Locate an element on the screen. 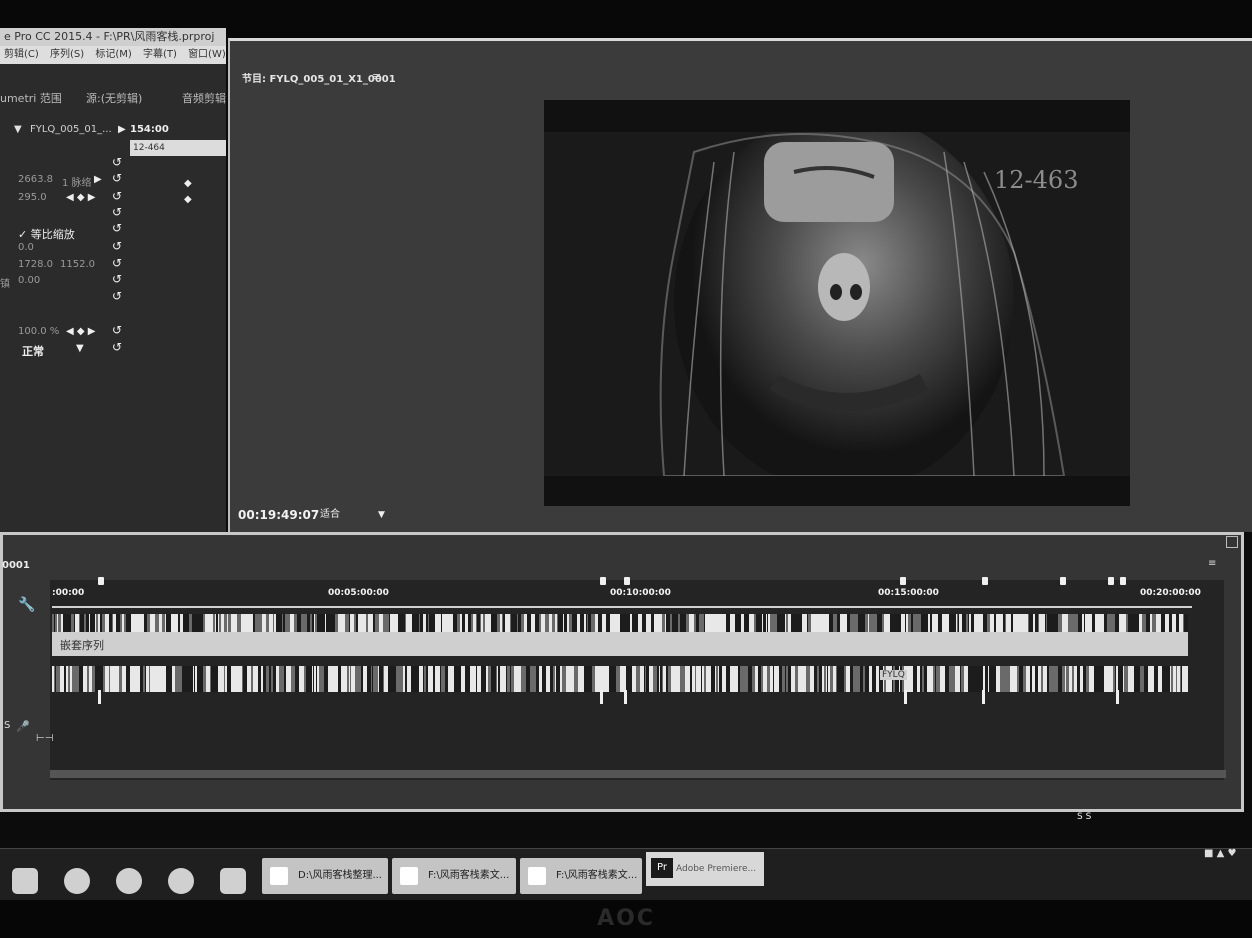 This screenshot has height=938, width=1252. video-track-clips is located at coordinates (620, 679).